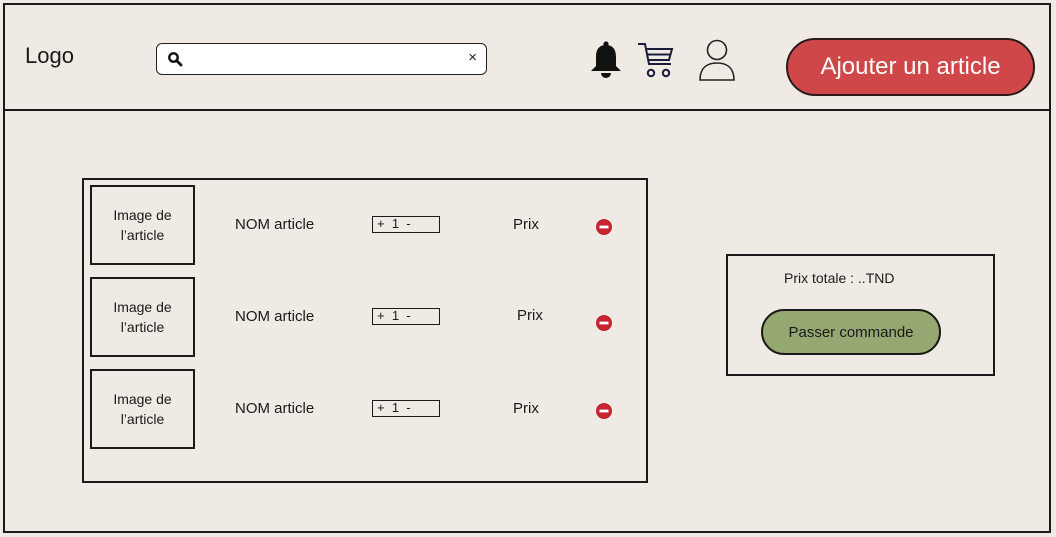  What do you see at coordinates (175, 59) in the screenshot?
I see `search-icon` at bounding box center [175, 59].